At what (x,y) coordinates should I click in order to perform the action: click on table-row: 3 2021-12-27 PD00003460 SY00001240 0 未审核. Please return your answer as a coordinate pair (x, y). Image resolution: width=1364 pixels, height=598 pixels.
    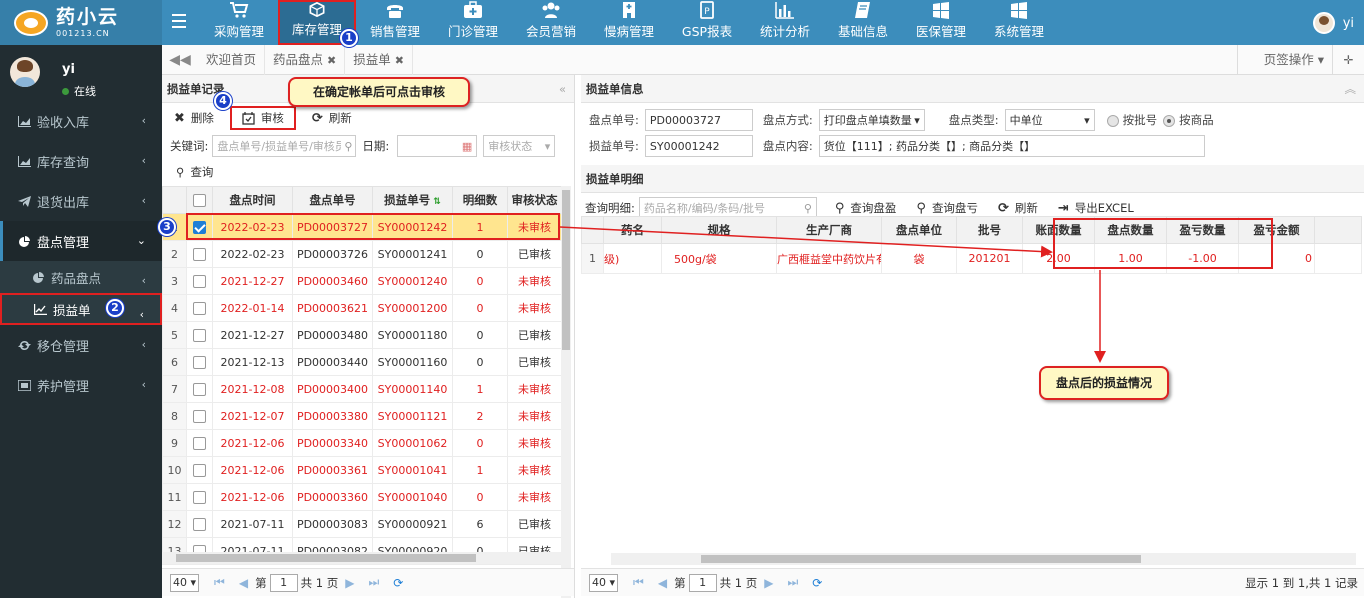
    Looking at the image, I should click on (362, 281).